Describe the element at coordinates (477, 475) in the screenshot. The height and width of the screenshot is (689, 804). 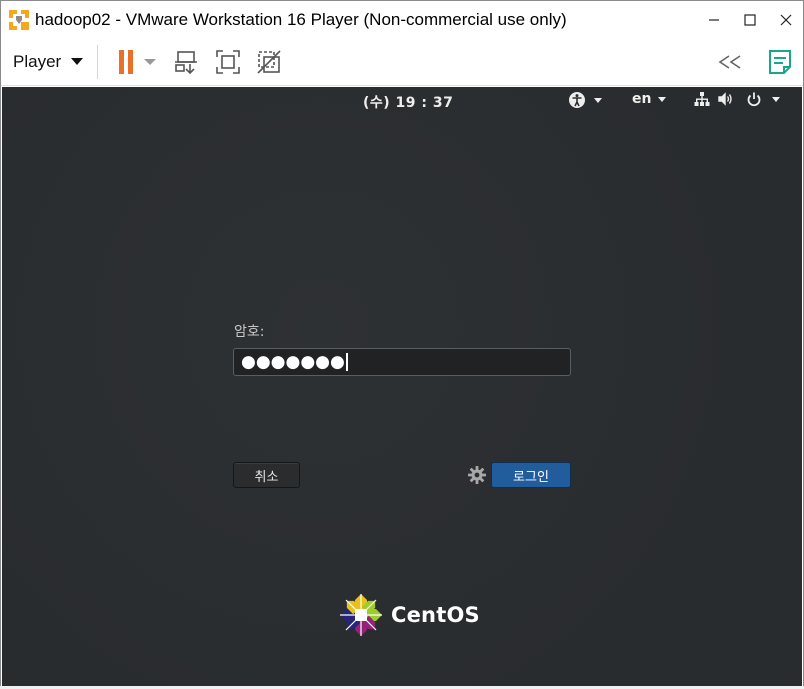
I see `gear-icon` at that location.